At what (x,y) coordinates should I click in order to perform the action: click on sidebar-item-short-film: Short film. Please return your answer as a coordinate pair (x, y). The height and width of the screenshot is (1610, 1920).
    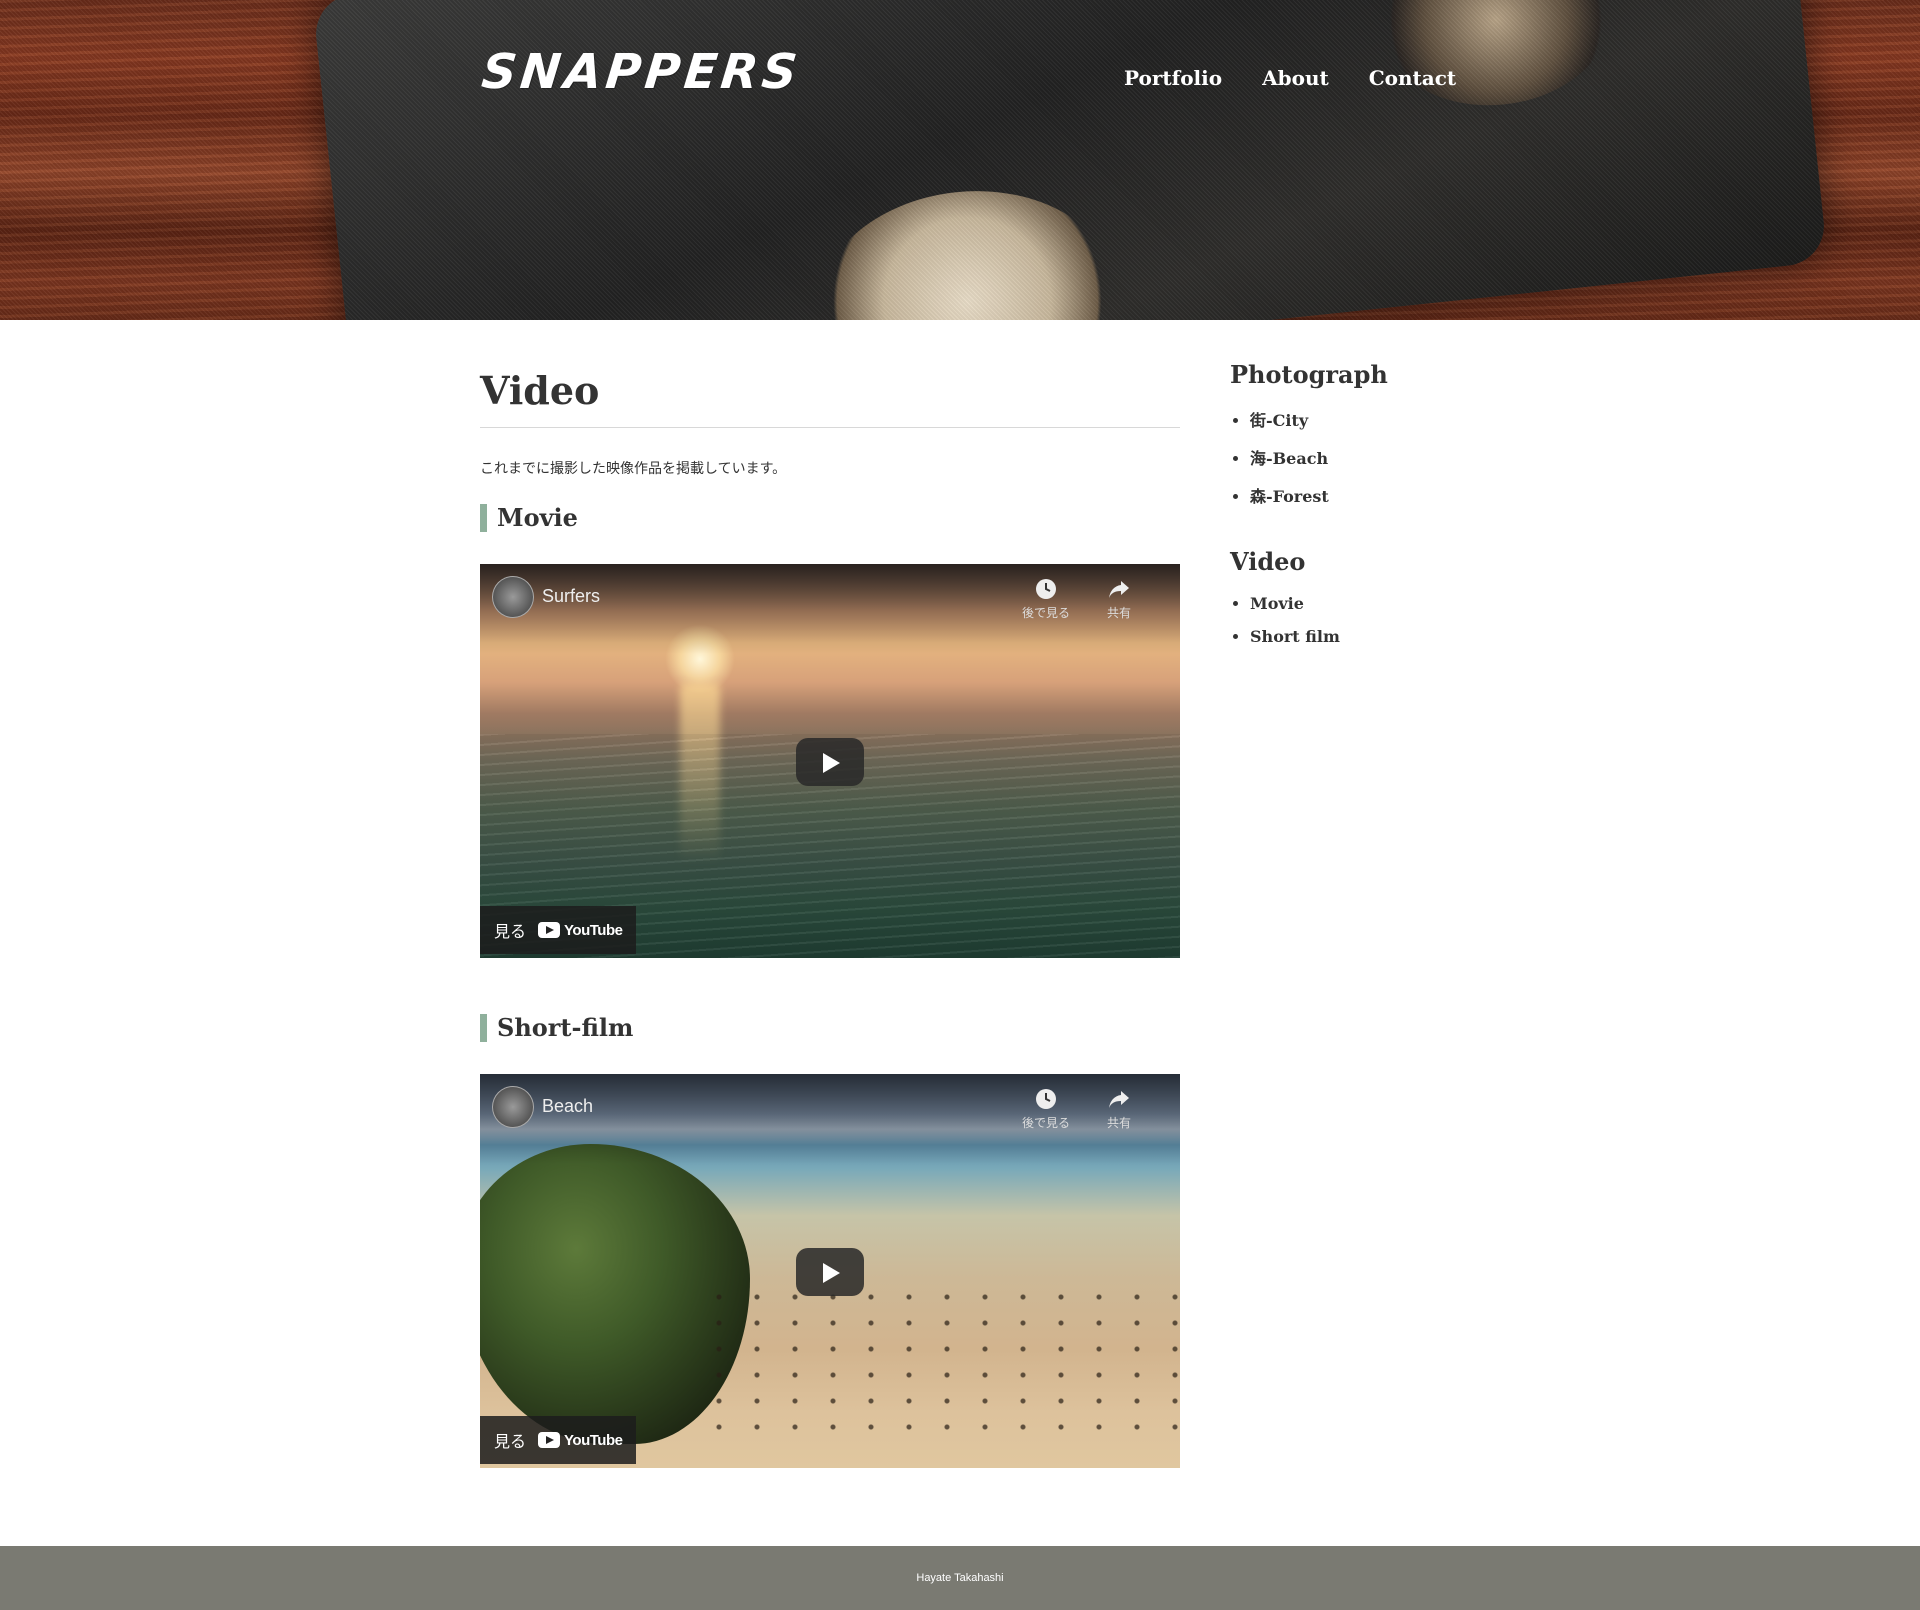
    Looking at the image, I should click on (1350, 636).